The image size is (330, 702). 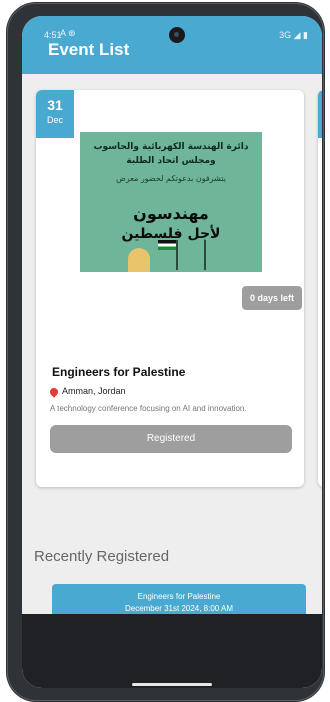 I want to click on next-event-card-peek, so click(x=320, y=288).